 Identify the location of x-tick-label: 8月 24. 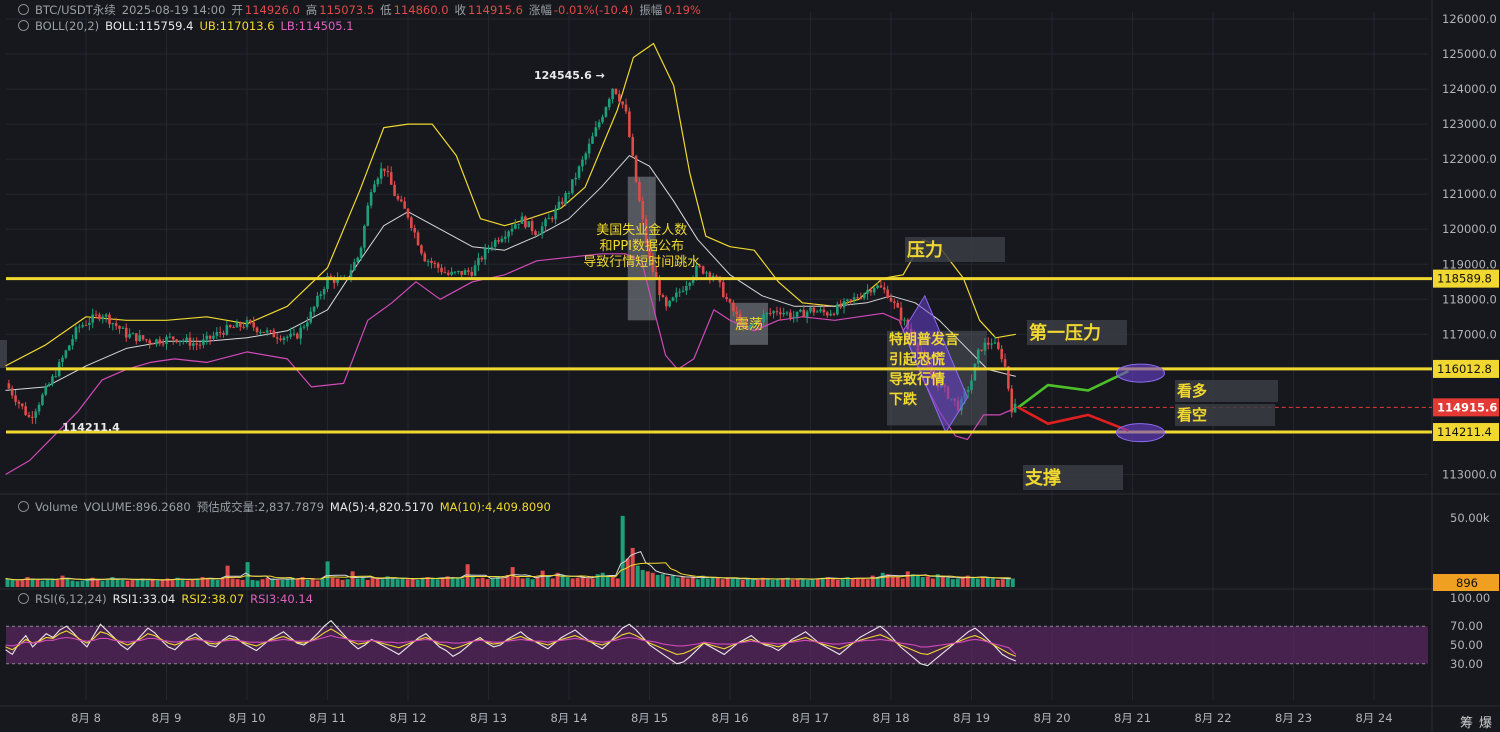
(1373, 718).